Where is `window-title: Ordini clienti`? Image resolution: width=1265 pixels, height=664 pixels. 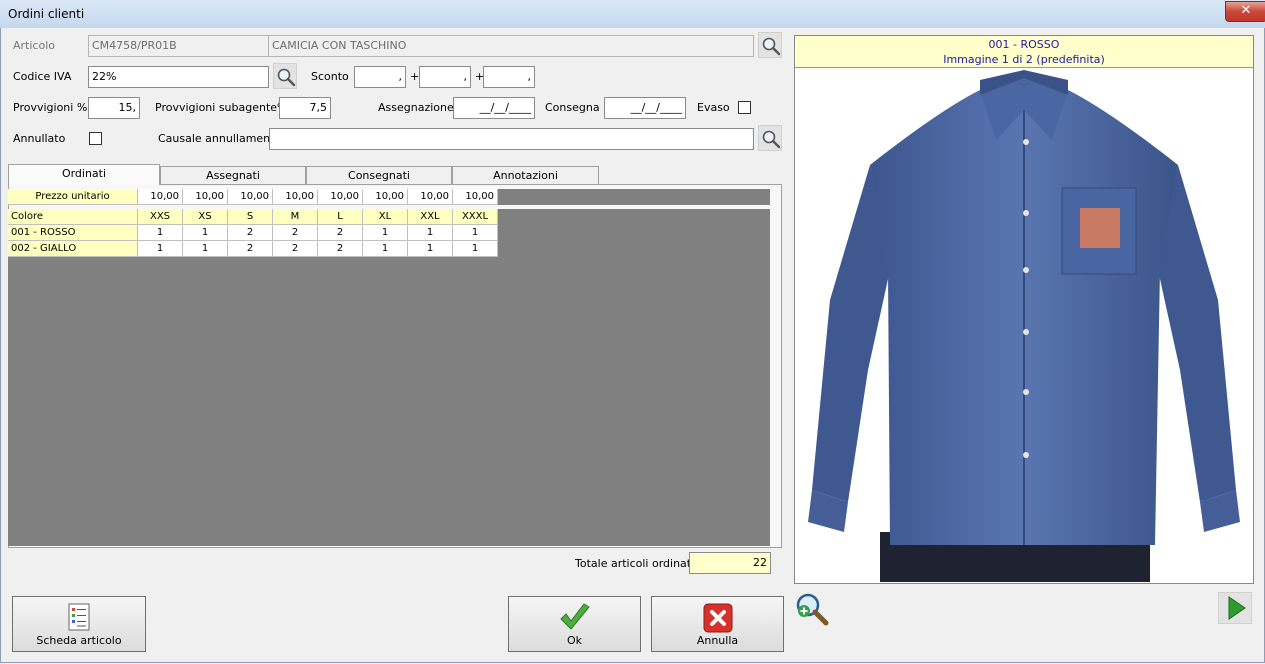
window-title: Ordini clienti is located at coordinates (46, 14).